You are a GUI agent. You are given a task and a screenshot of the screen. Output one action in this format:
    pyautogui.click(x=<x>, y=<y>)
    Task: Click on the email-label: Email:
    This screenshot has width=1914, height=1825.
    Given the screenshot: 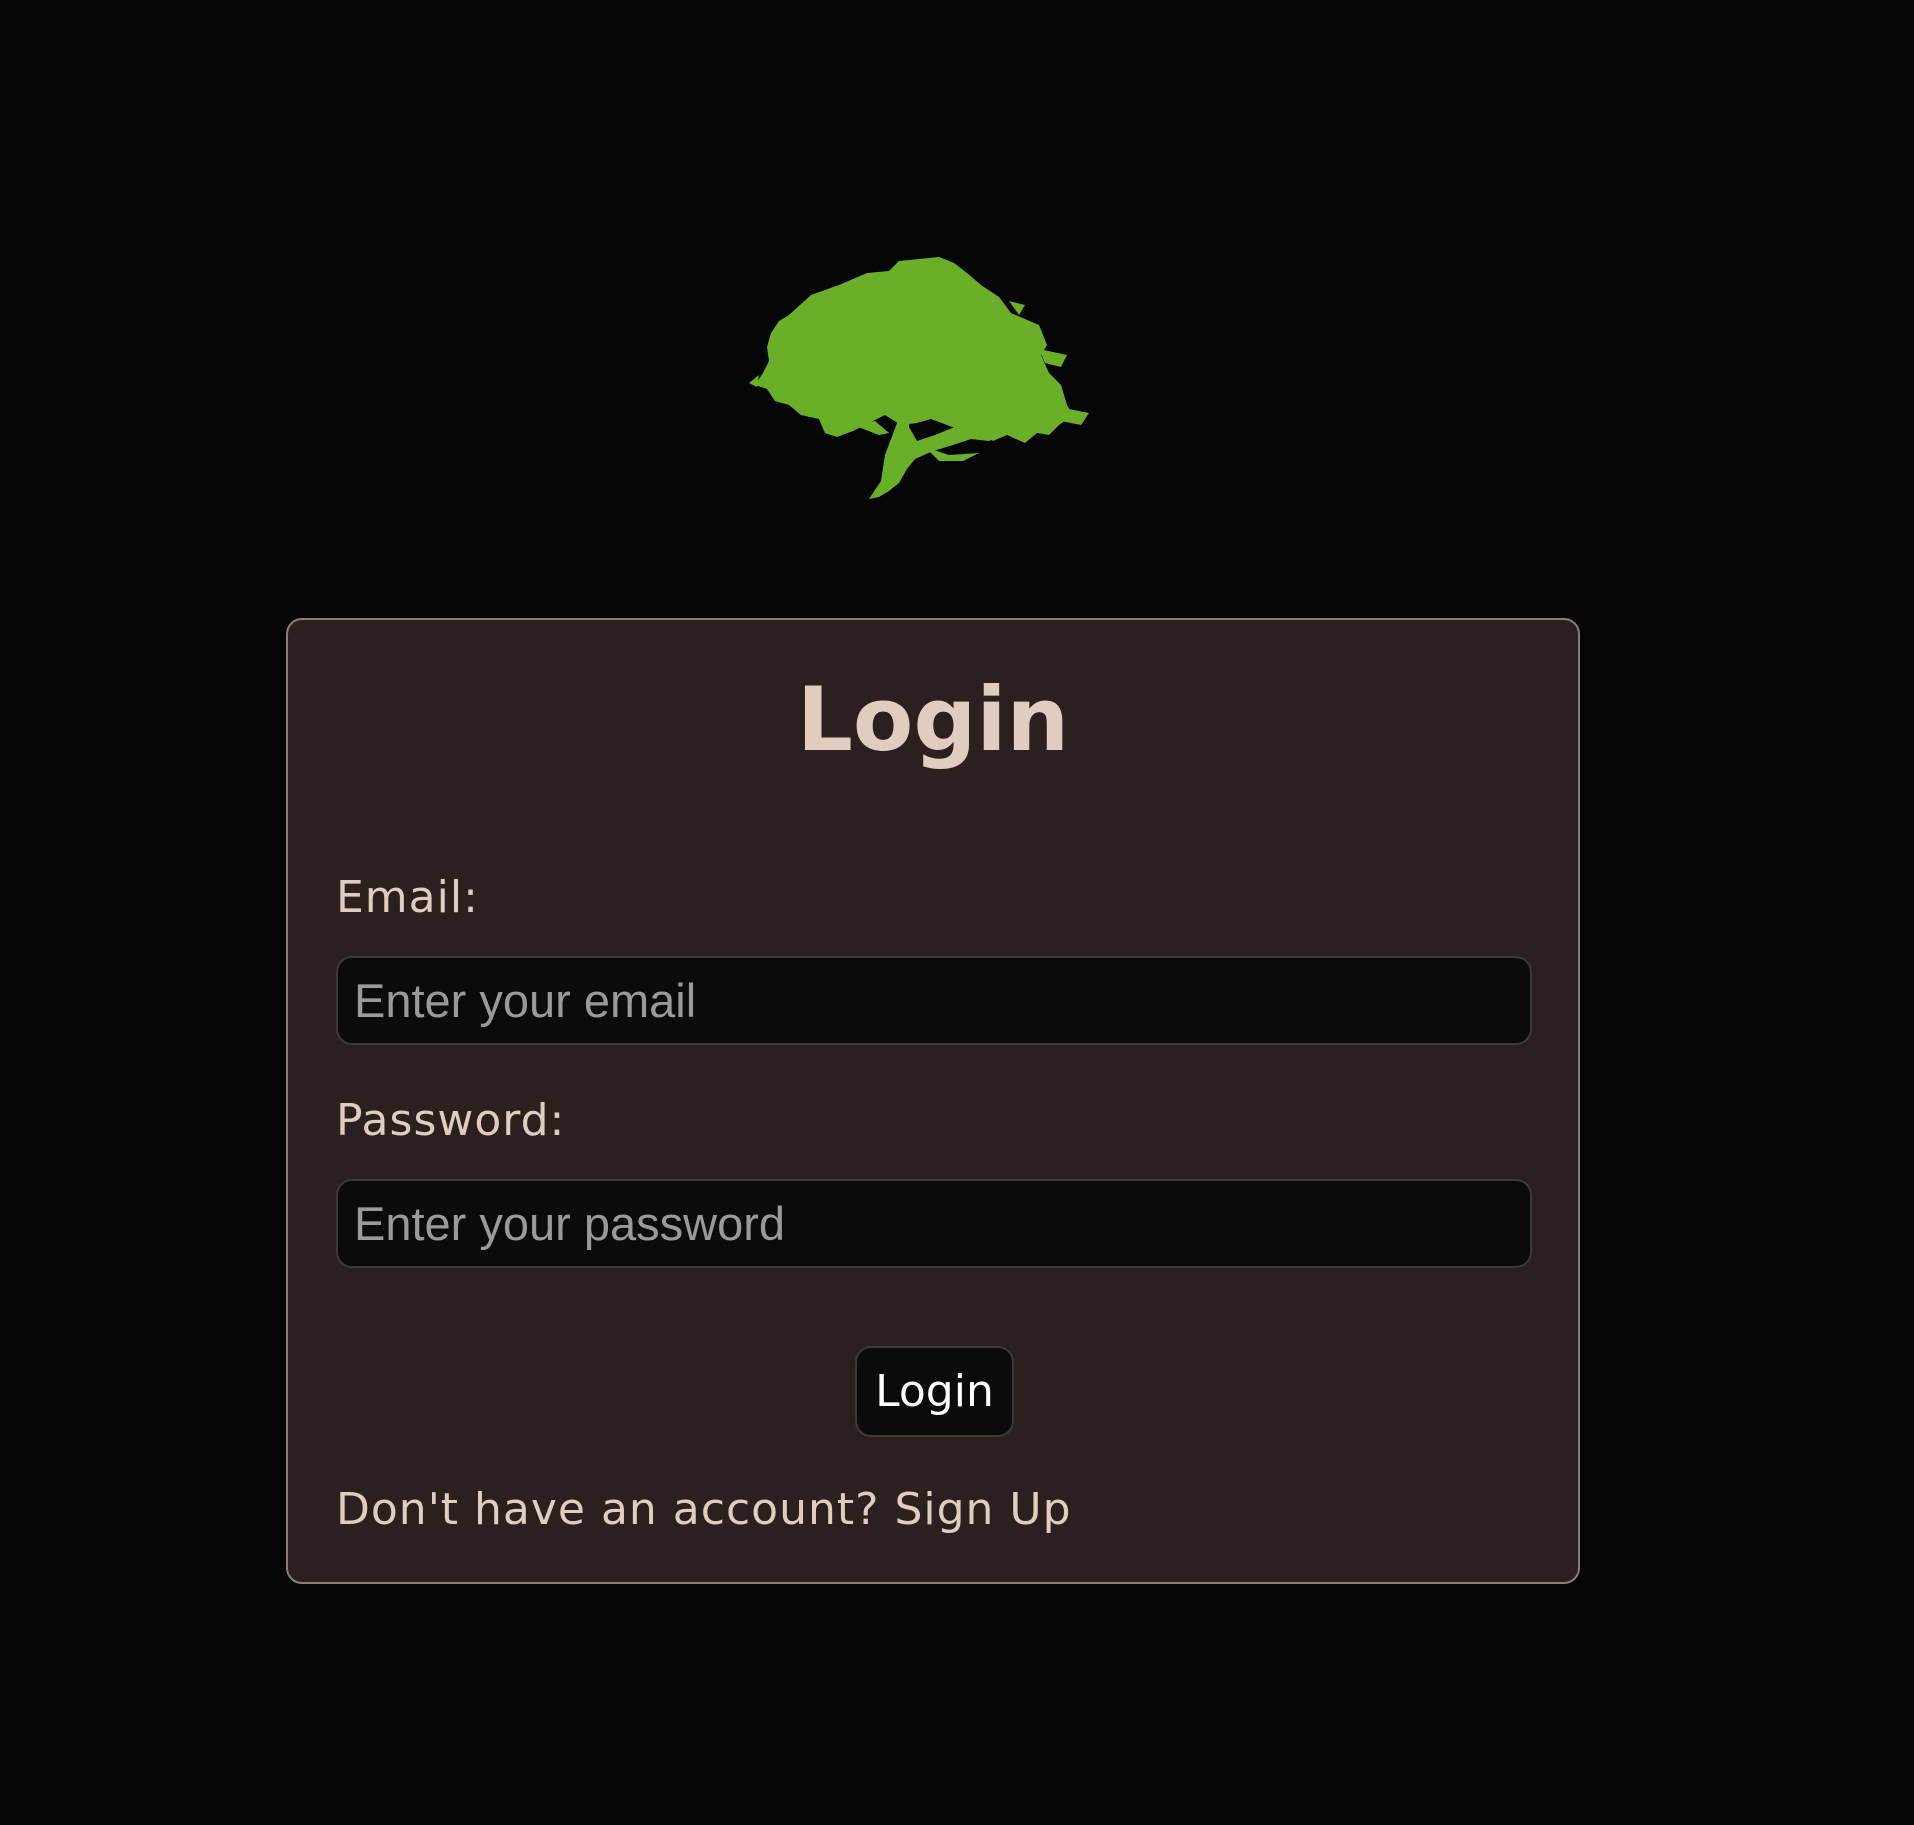 What is the action you would take?
    pyautogui.click(x=407, y=897)
    